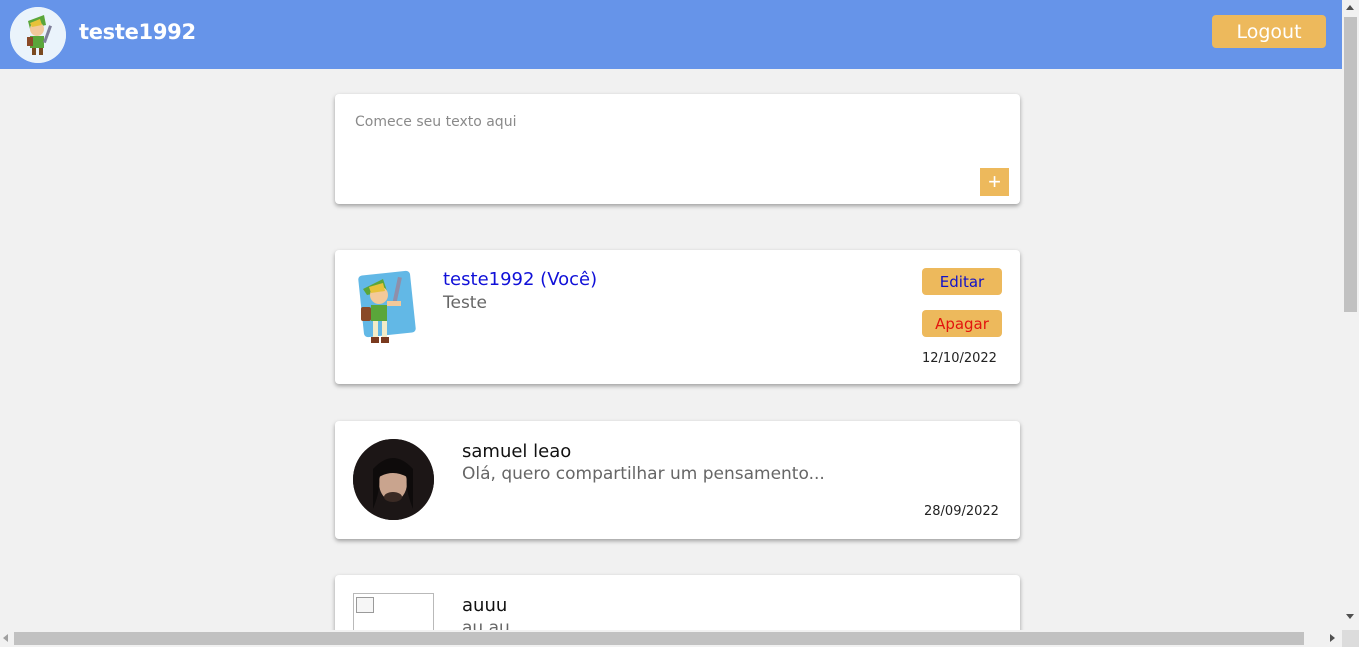  I want to click on post-text: Teste, so click(465, 303).